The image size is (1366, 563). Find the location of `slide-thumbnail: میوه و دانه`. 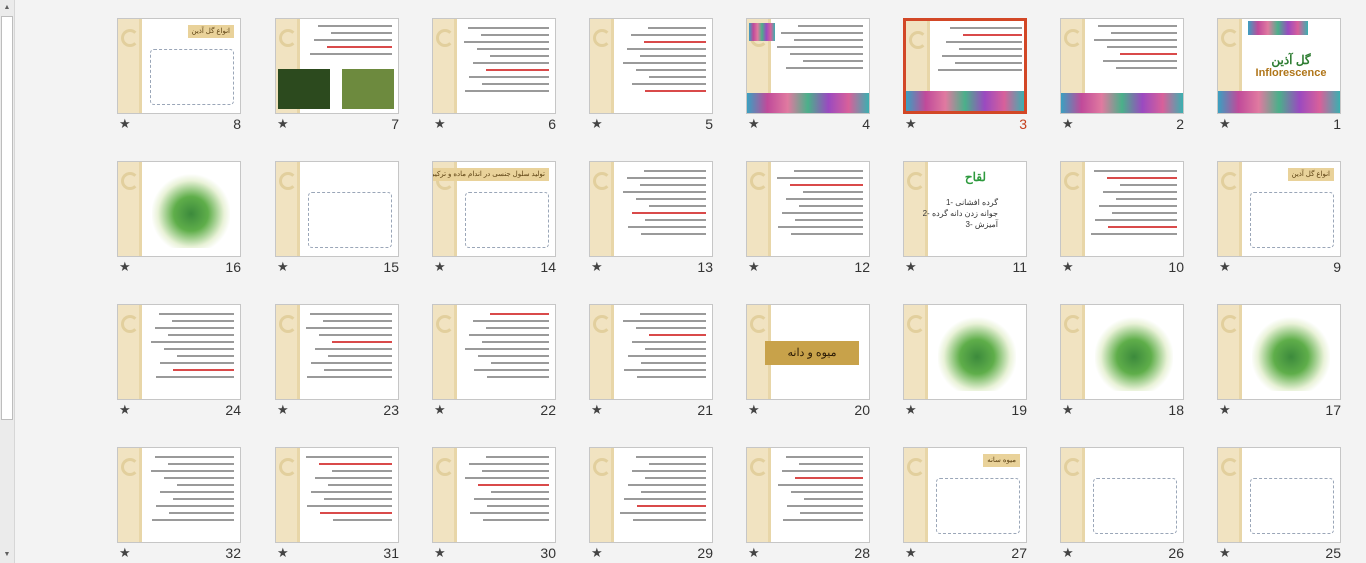

slide-thumbnail: میوه و دانه is located at coordinates (808, 352).